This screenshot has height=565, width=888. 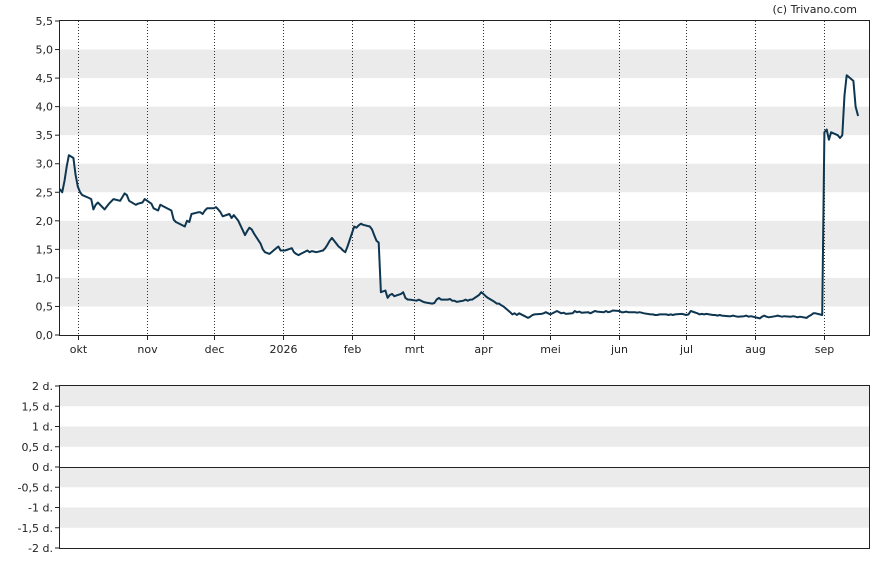 What do you see at coordinates (814, 9) in the screenshot?
I see `credit-label: (c) Trivano.com` at bounding box center [814, 9].